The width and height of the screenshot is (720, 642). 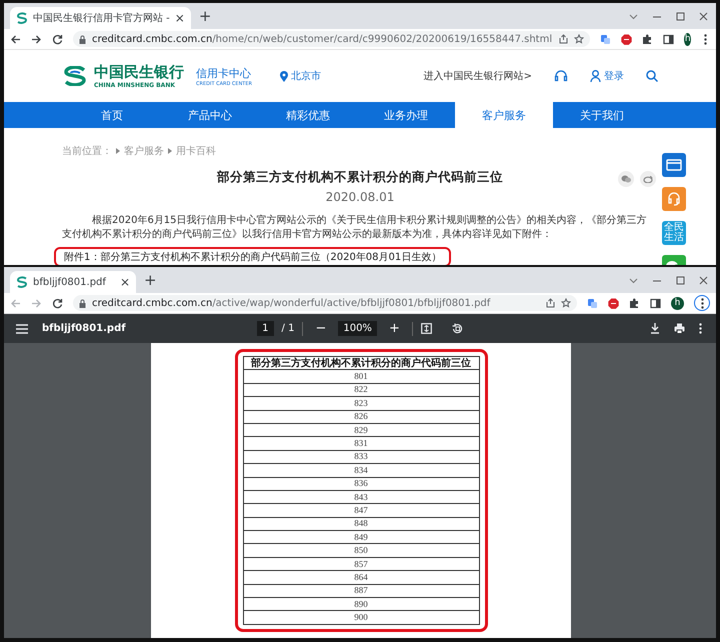 I want to click on search-icon, so click(x=652, y=76).